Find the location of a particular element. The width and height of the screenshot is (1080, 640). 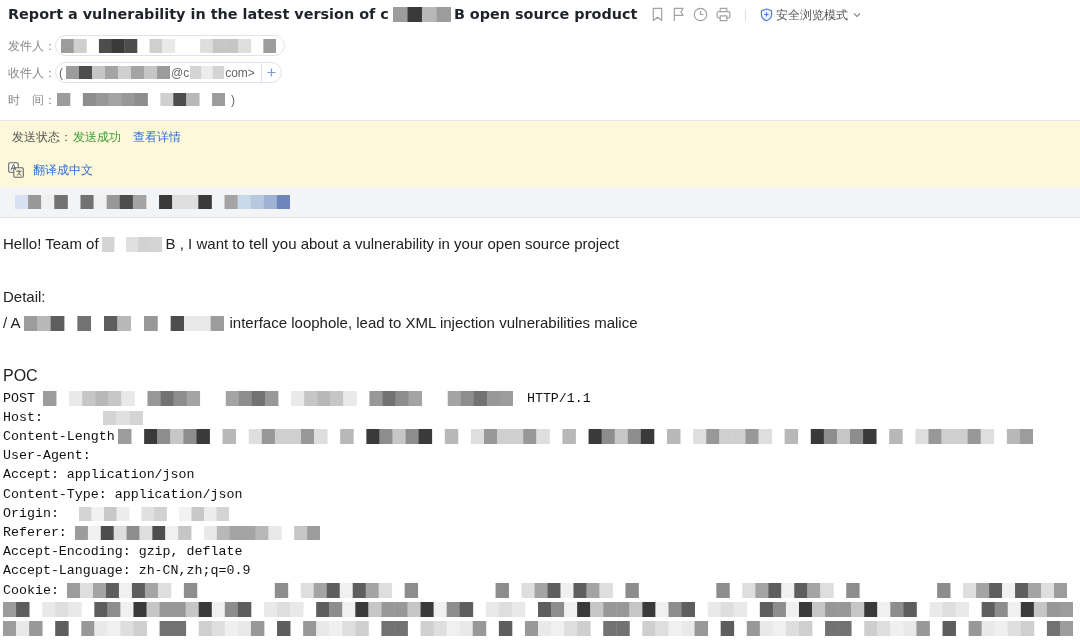

bookmark-icon is located at coordinates (658, 14).